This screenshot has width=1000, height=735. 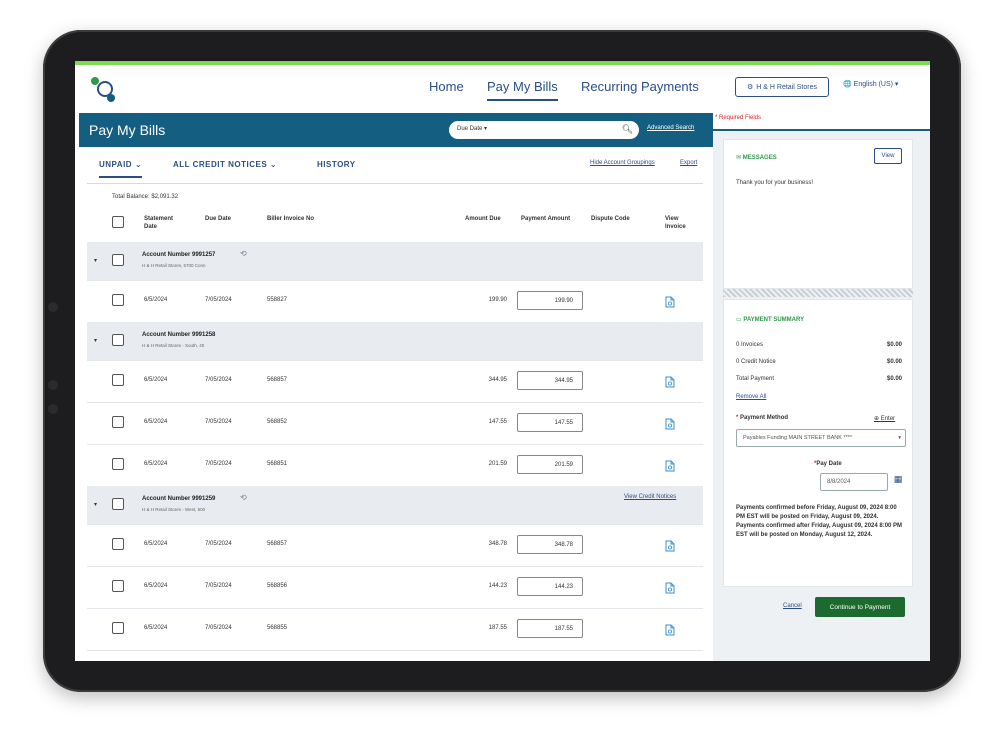 I want to click on language-label: English (US) ▾, so click(x=876, y=84).